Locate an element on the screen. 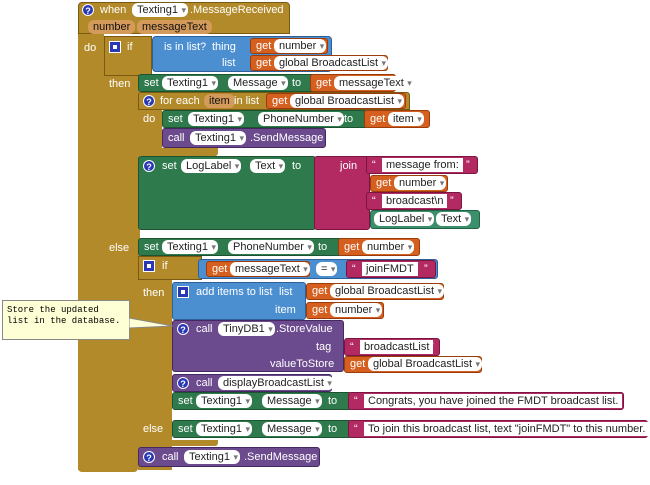 The height and width of the screenshot is (485, 650). var-dropdown: item is located at coordinates (406, 119).